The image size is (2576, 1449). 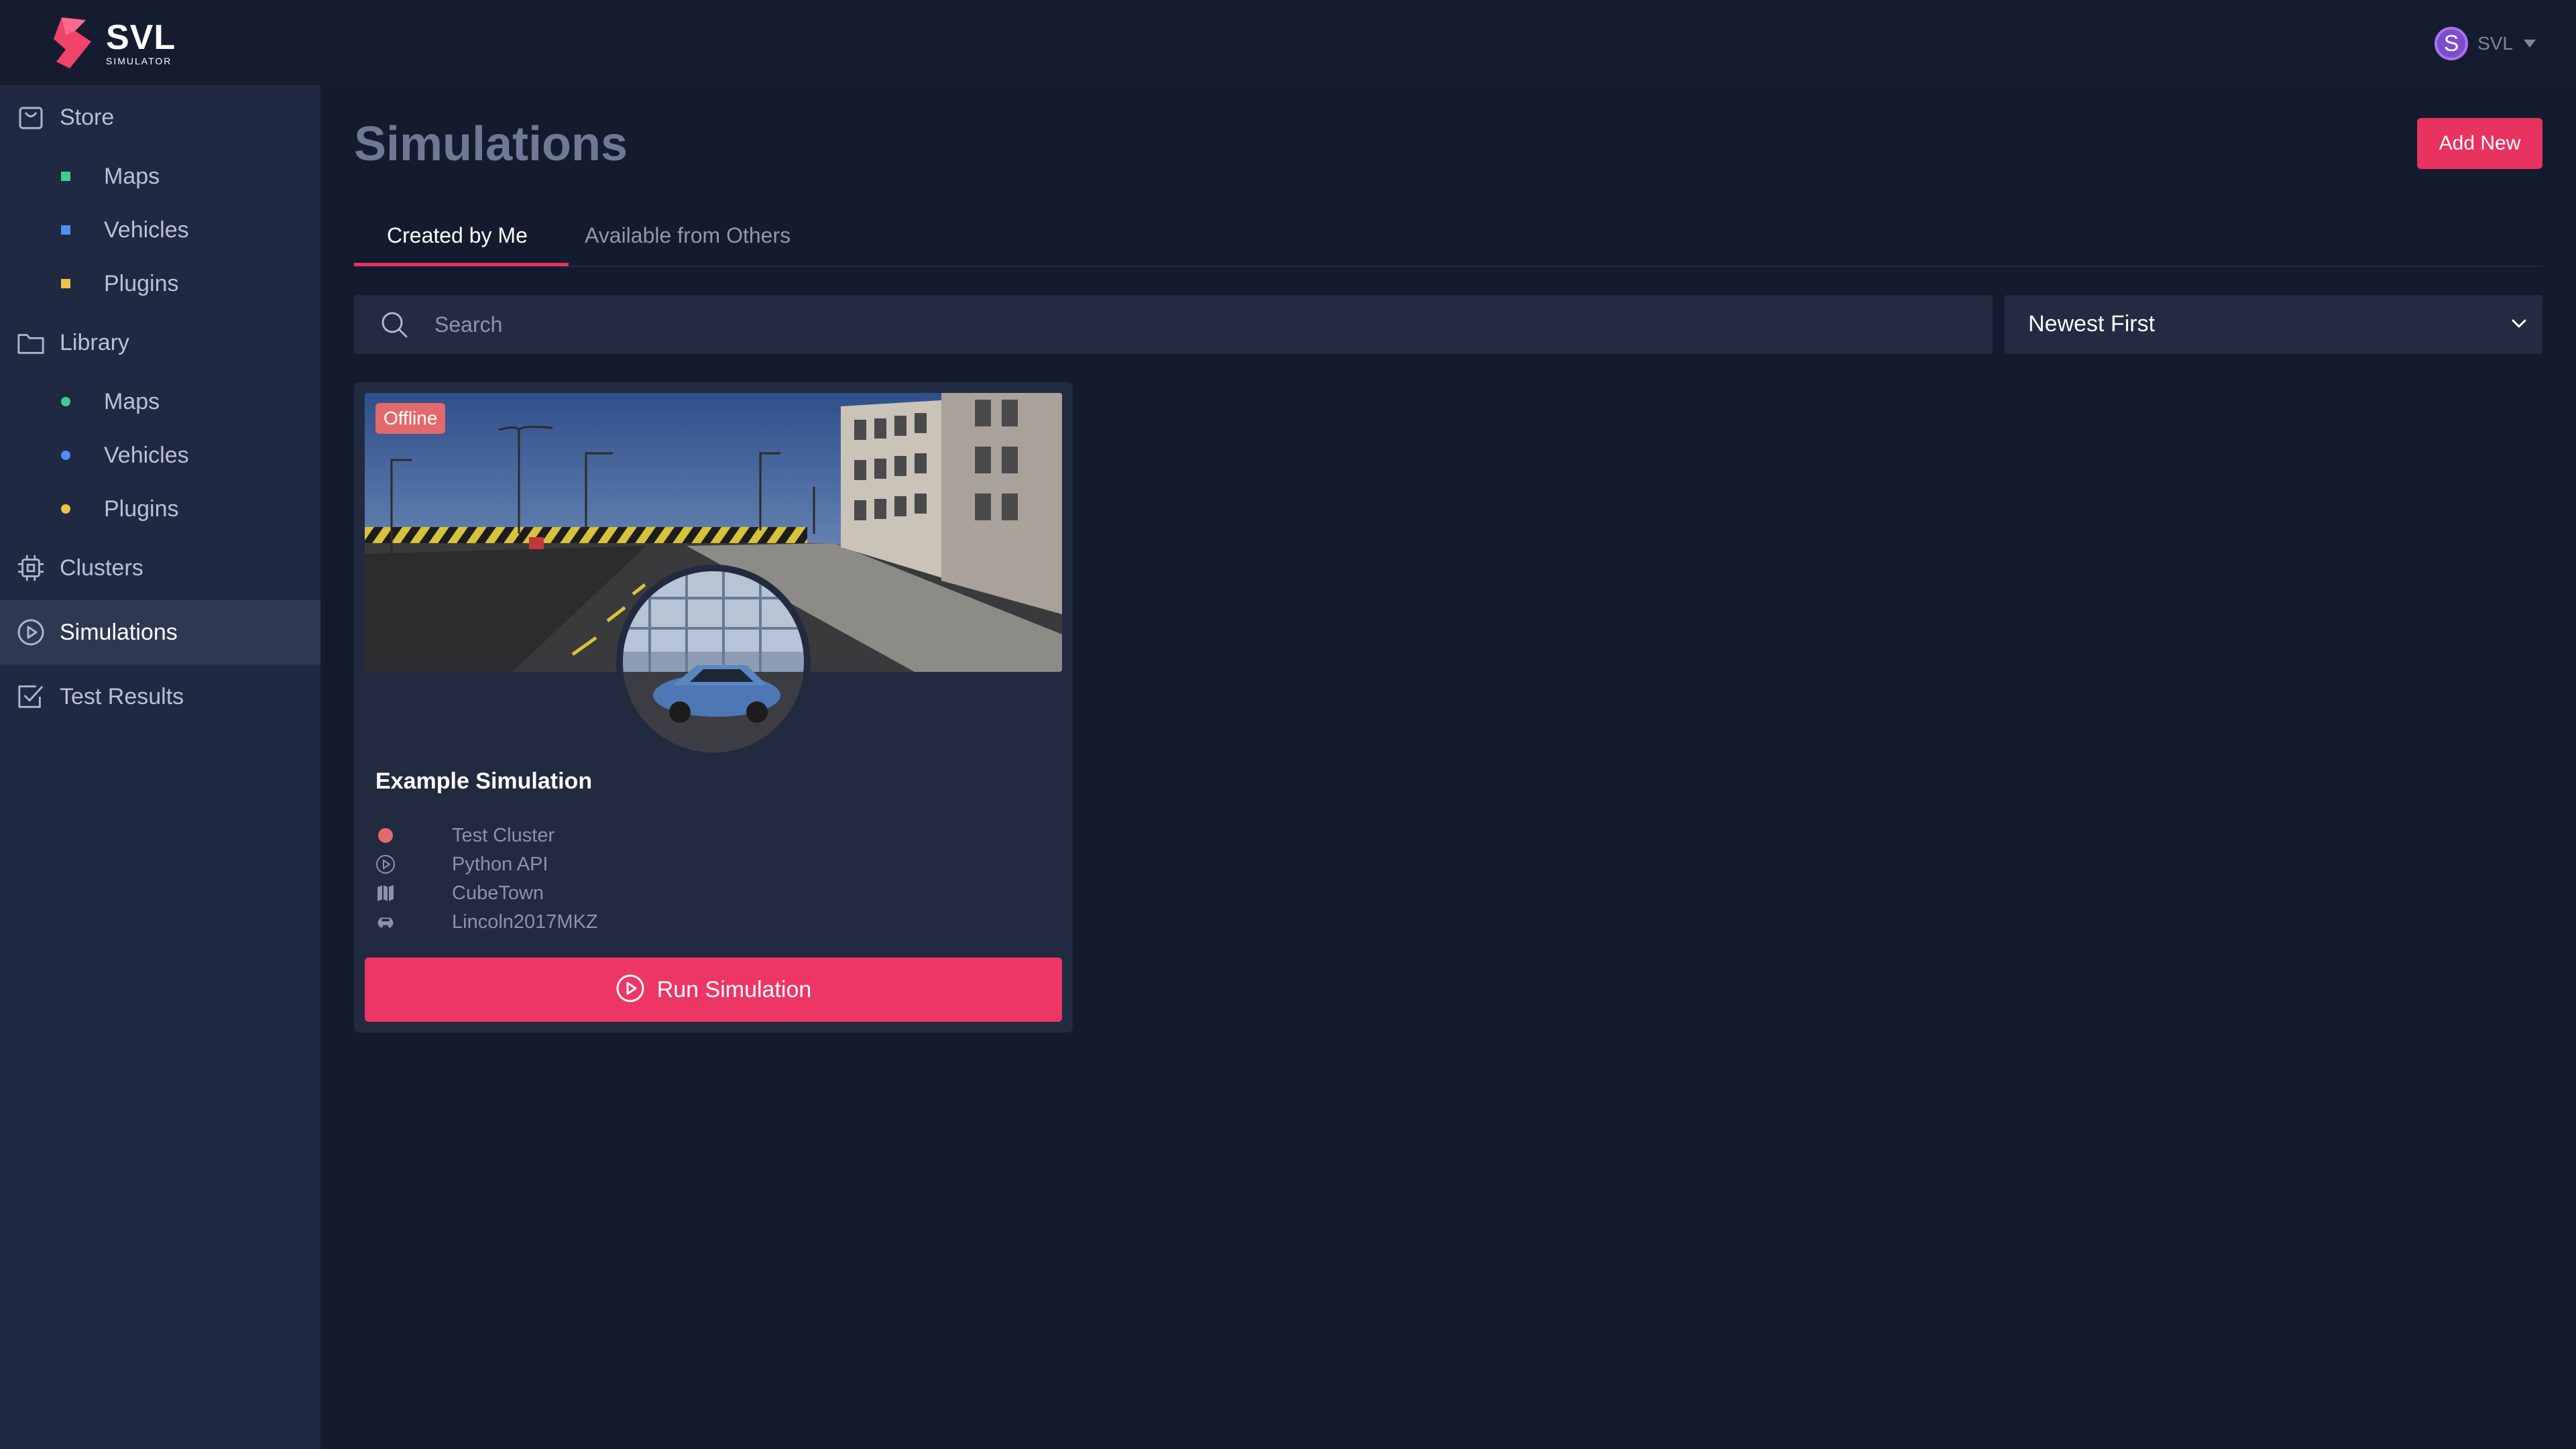 I want to click on api-name: Python API, so click(x=500, y=864).